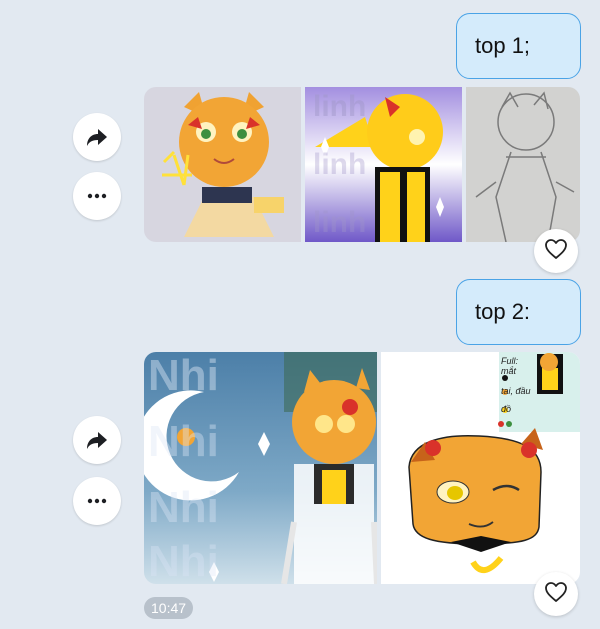 This screenshot has height=629, width=600. What do you see at coordinates (523, 164) in the screenshot?
I see `photo-pencil-sketch` at bounding box center [523, 164].